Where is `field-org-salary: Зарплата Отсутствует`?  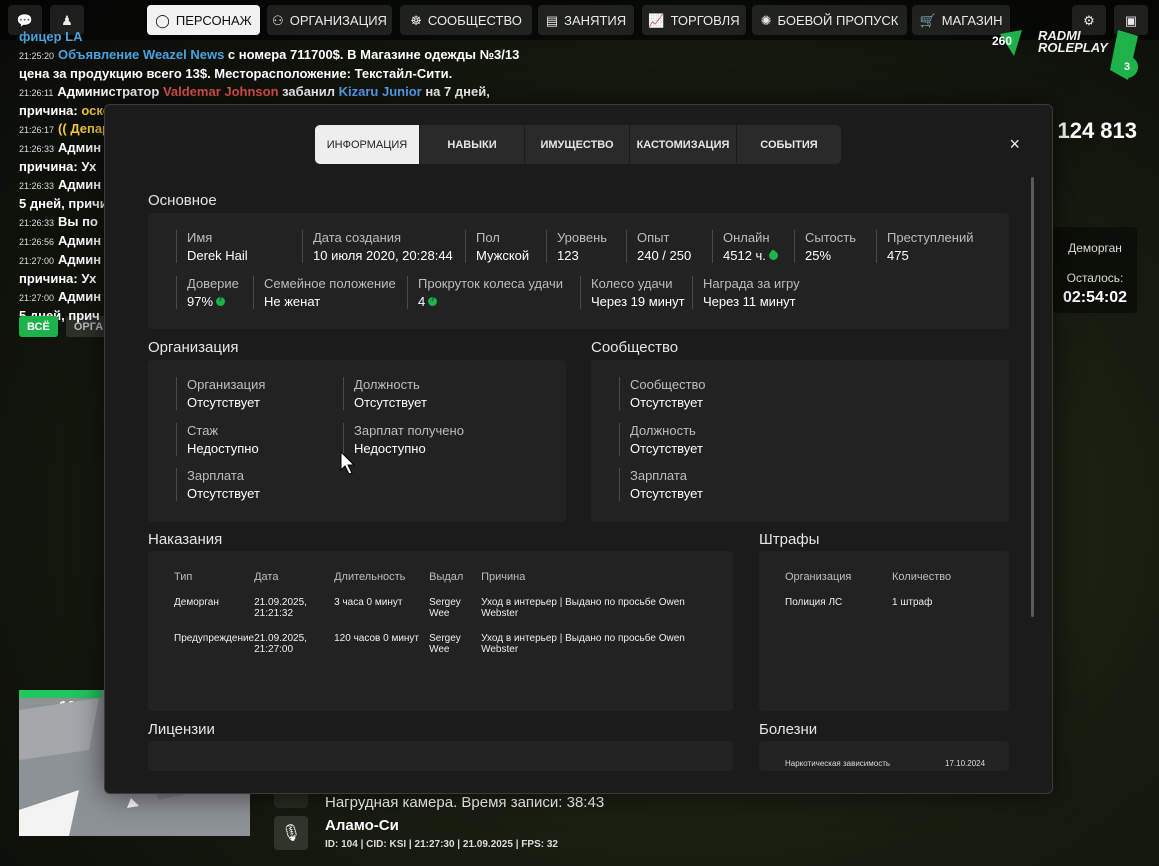 field-org-salary: Зарплата Отсутствует is located at coordinates (218, 484).